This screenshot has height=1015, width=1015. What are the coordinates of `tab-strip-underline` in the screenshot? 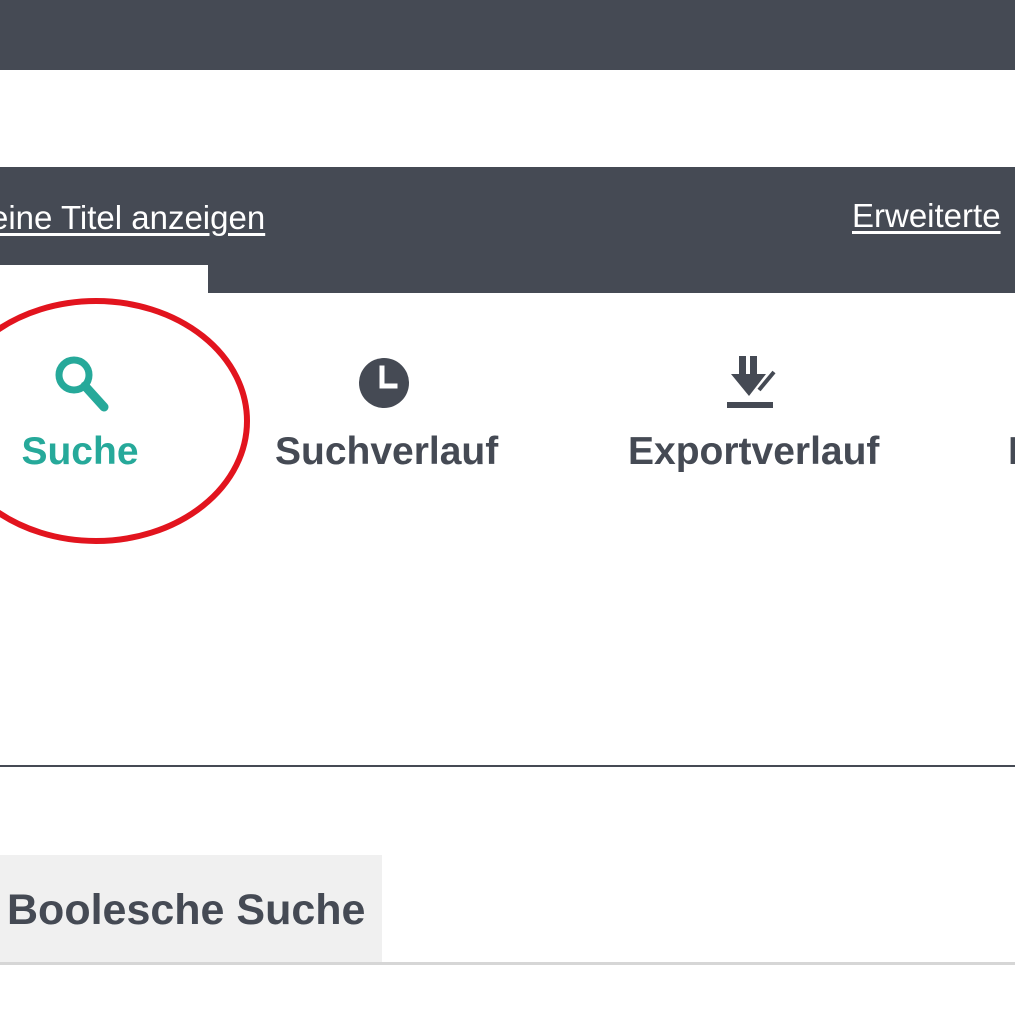 It's located at (507, 963).